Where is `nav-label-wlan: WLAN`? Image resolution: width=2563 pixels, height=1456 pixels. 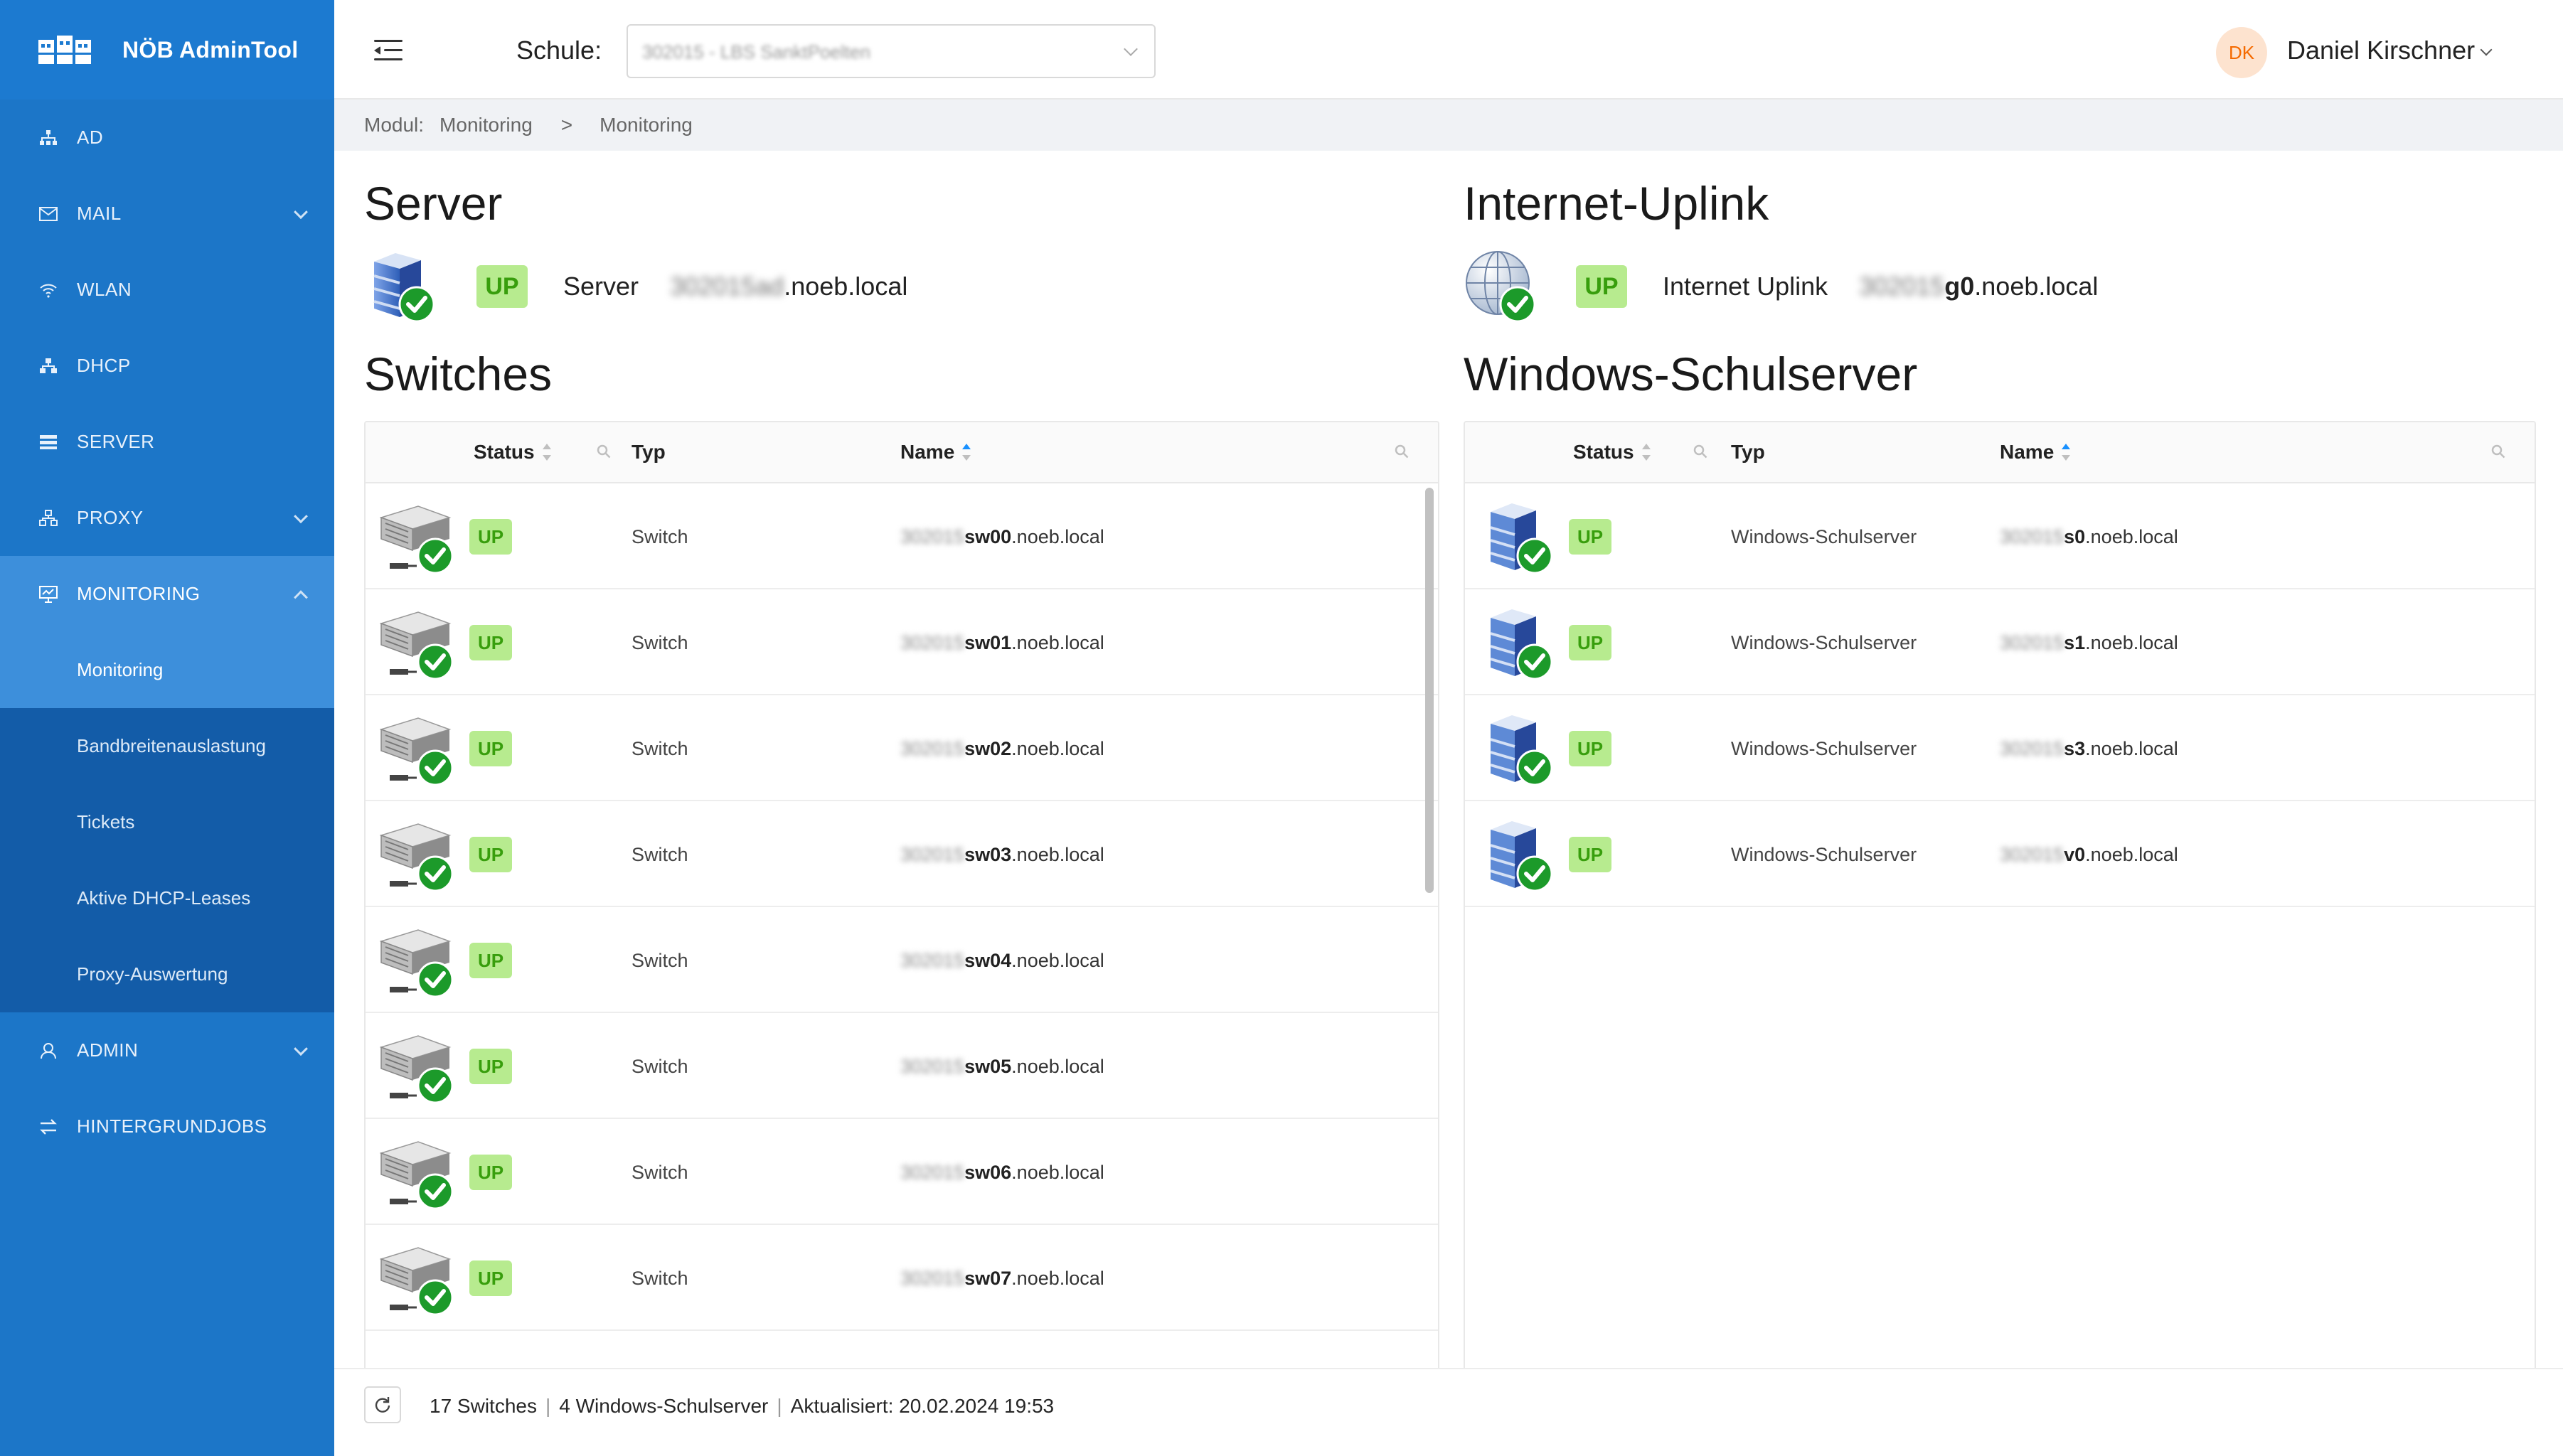
nav-label-wlan: WLAN is located at coordinates (105, 289).